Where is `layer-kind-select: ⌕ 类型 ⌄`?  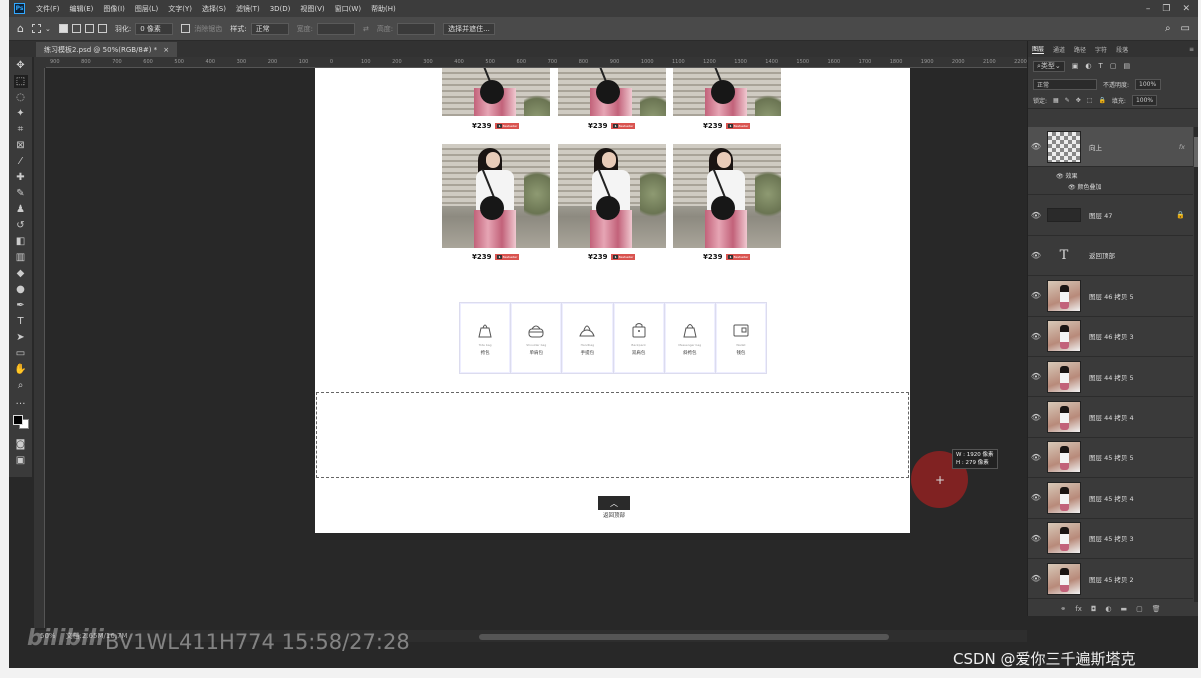
layer-kind-select: ⌕ 类型 ⌄ is located at coordinates (1049, 66).